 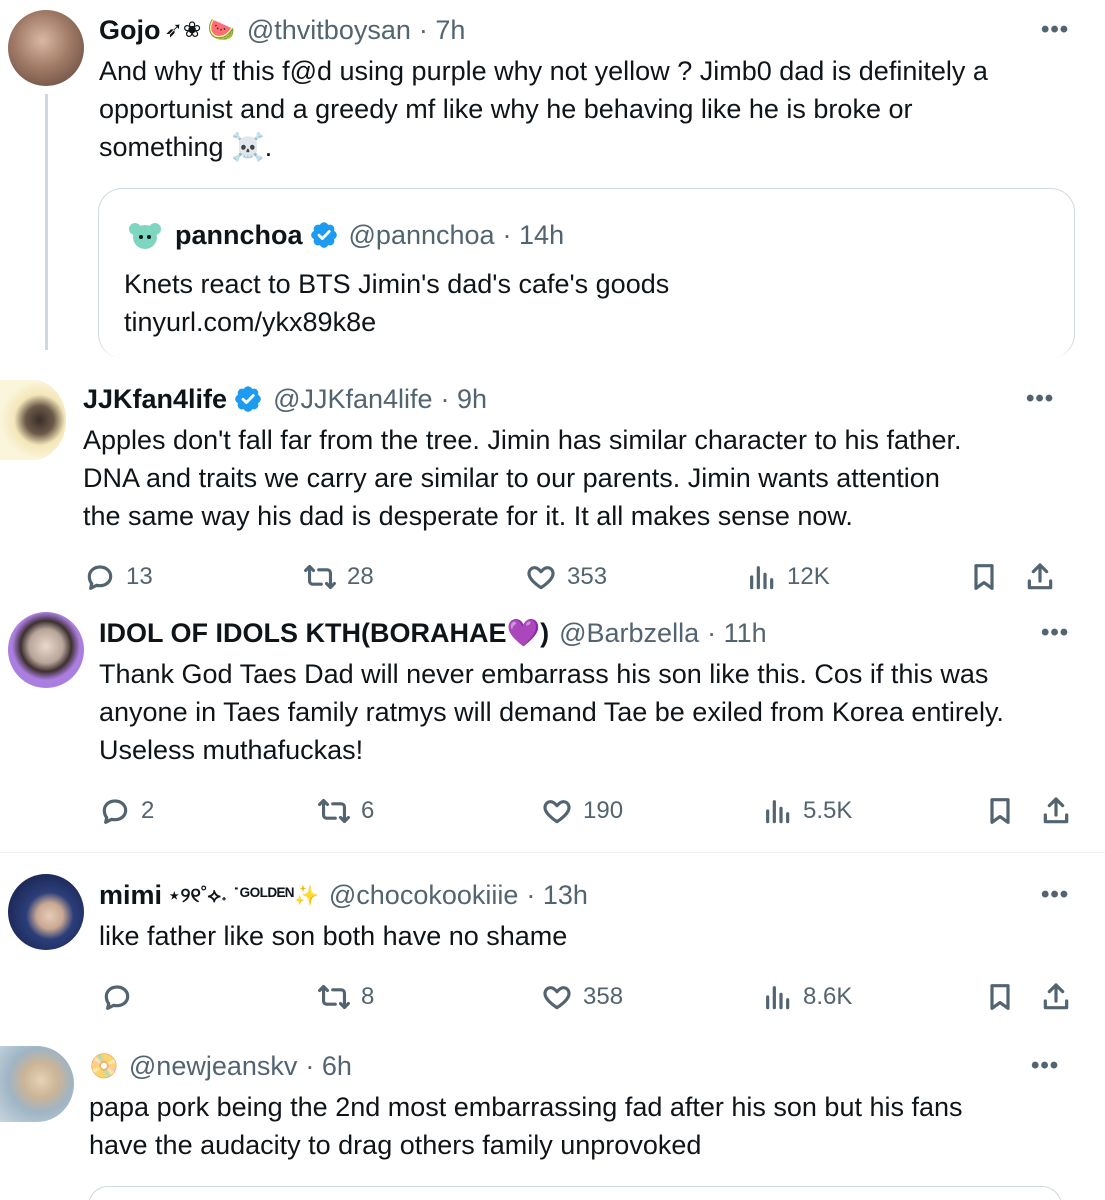 I want to click on reply-button: 2, so click(x=126, y=811).